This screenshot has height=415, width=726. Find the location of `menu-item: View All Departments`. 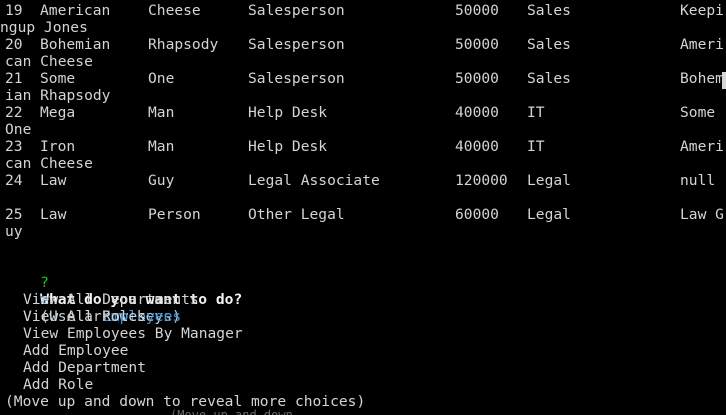

menu-item: View All Departments is located at coordinates (111, 299).